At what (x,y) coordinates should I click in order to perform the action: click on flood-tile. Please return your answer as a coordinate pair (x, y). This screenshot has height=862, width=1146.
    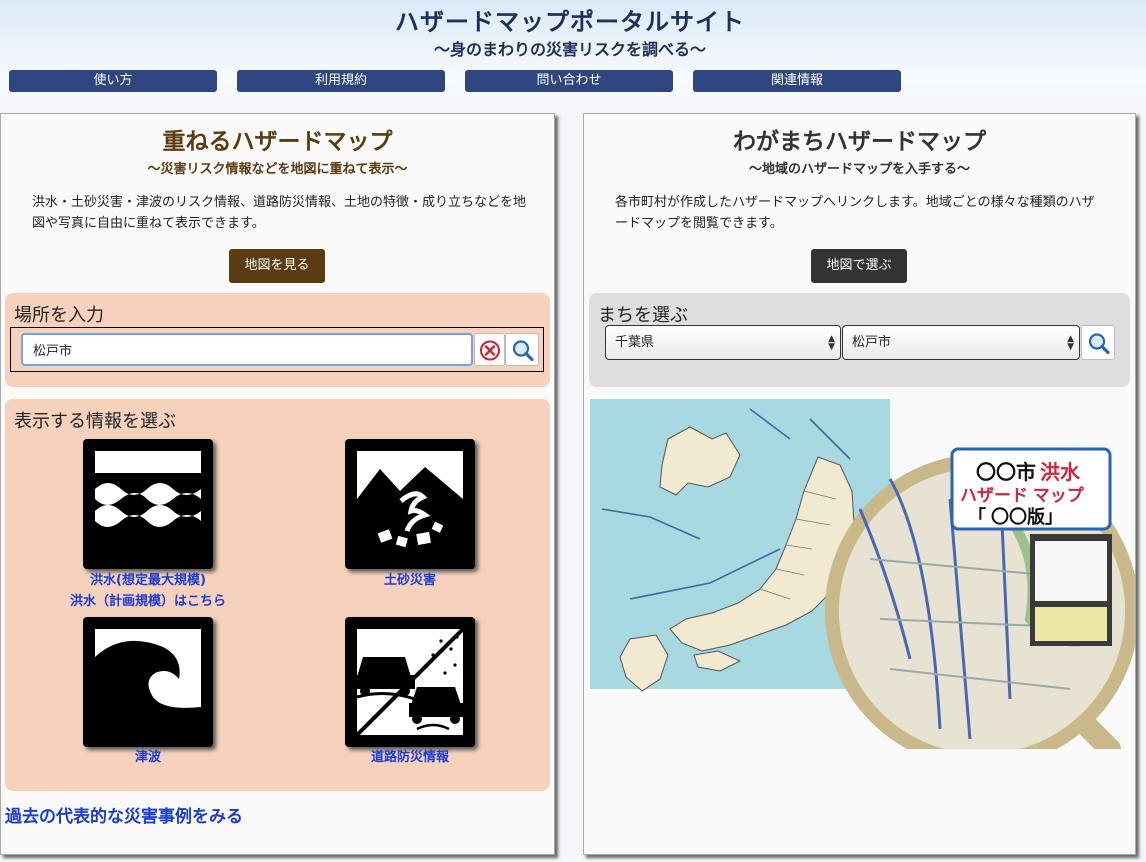
    Looking at the image, I should click on (148, 504).